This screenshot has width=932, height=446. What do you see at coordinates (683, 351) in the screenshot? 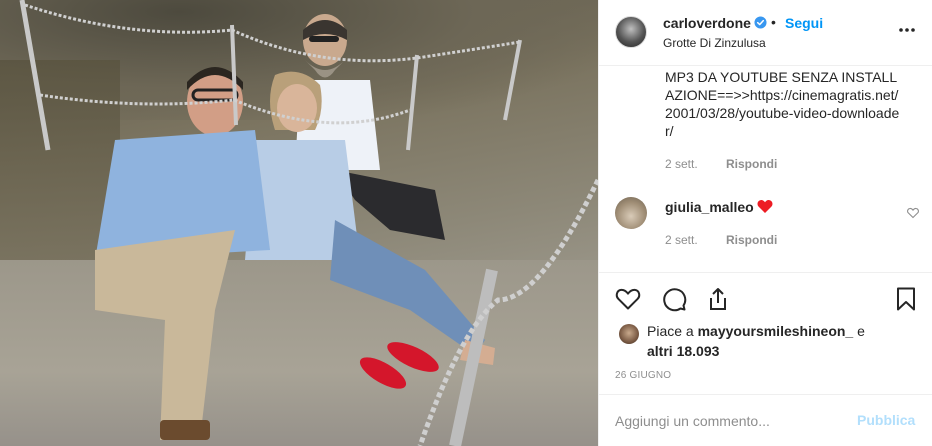
I see `likes-count: altri 18.093` at bounding box center [683, 351].